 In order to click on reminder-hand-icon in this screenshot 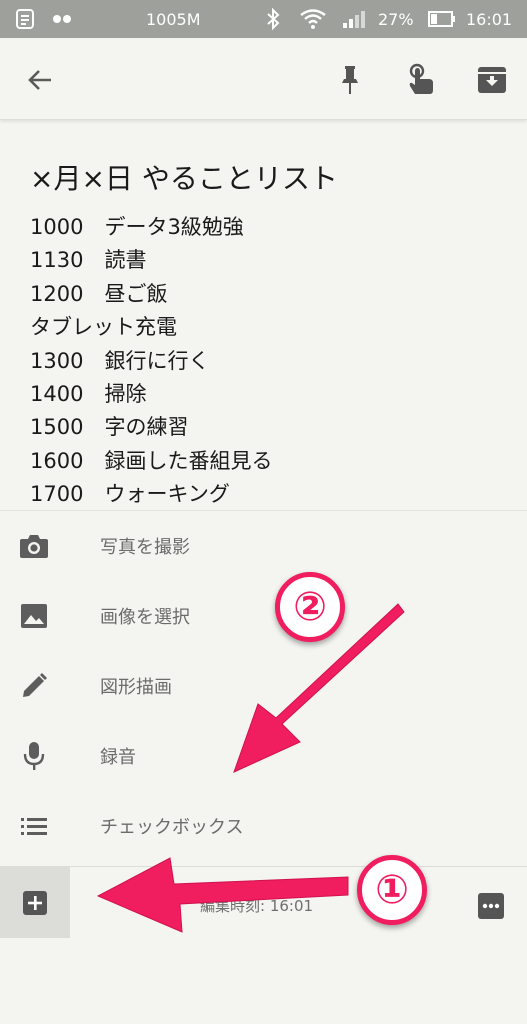, I will do `click(421, 78)`.